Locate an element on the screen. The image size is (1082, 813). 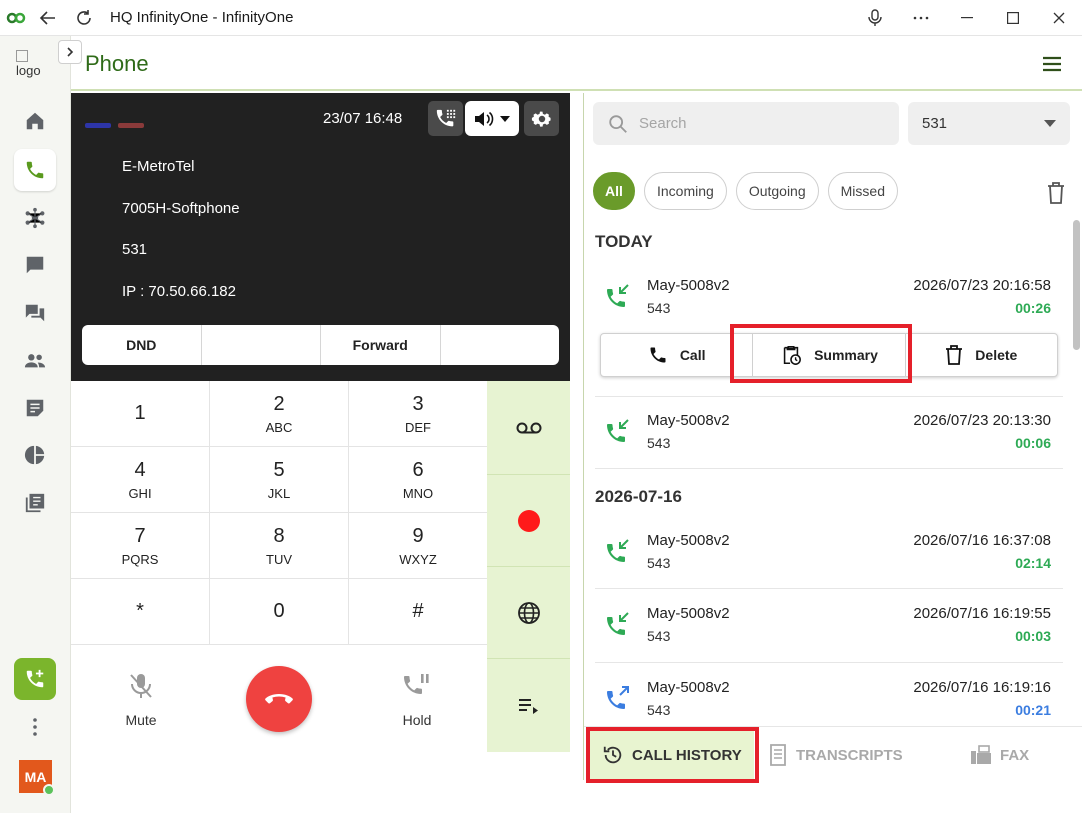
sidebar-item-notes is located at coordinates (35, 408).